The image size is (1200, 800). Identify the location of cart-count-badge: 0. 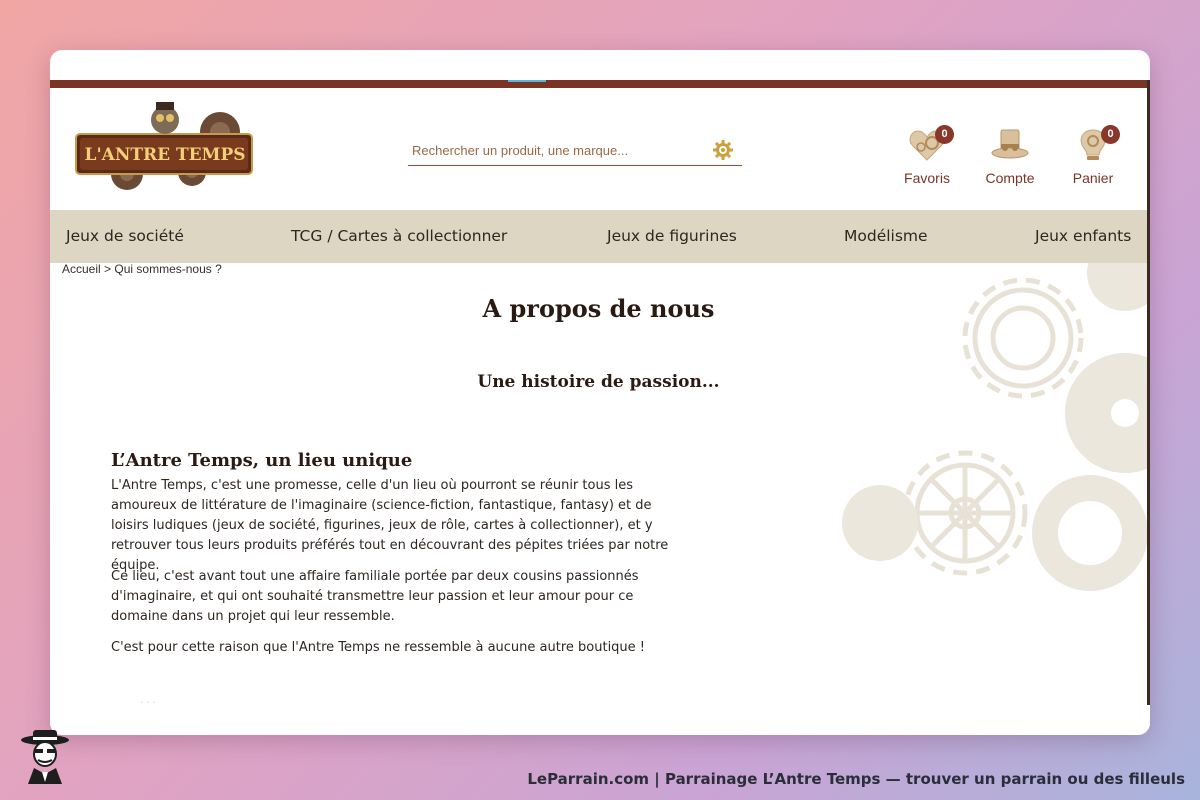
(1110, 134).